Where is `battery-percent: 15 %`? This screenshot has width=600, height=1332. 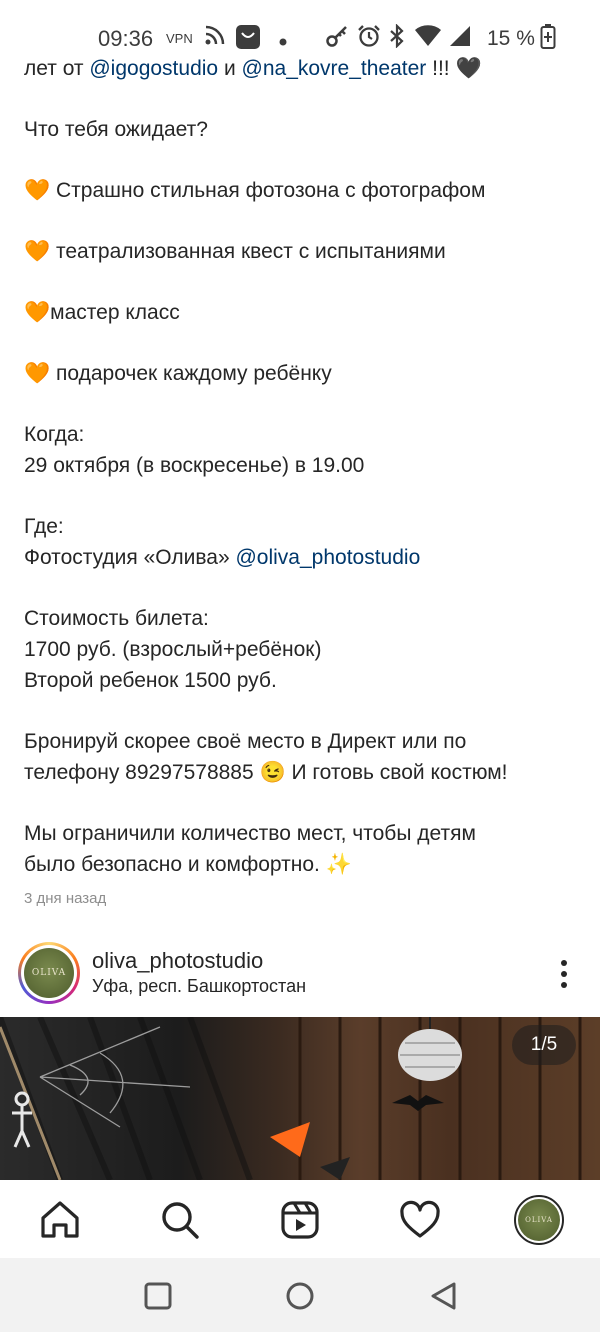
battery-percent: 15 % is located at coordinates (511, 38).